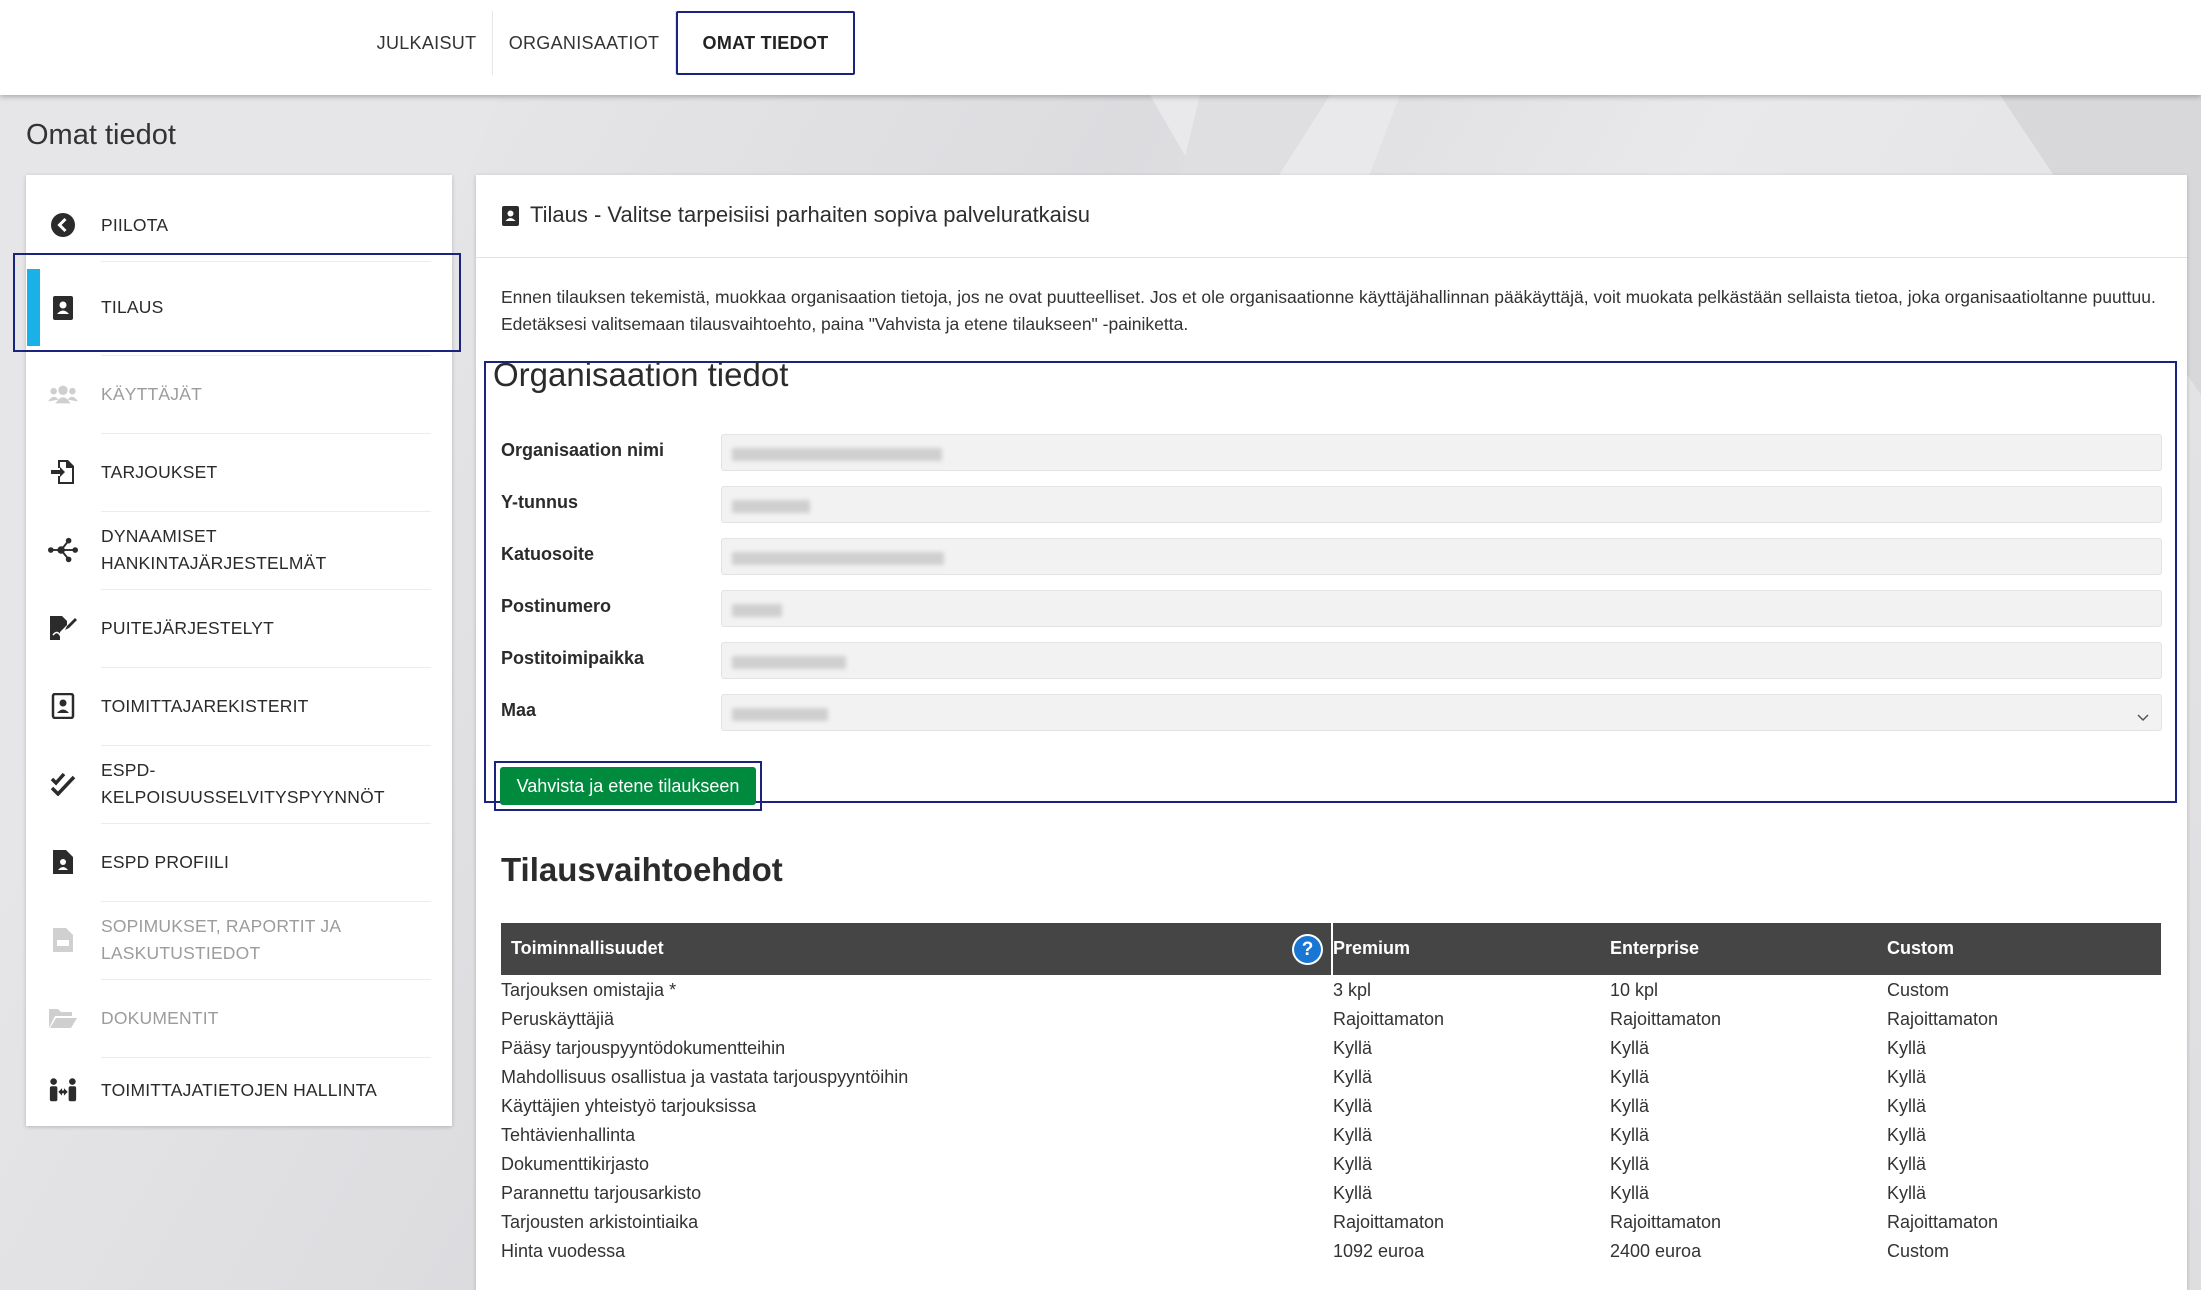  Describe the element at coordinates (2143, 717) in the screenshot. I see `chevron-down-icon` at that location.